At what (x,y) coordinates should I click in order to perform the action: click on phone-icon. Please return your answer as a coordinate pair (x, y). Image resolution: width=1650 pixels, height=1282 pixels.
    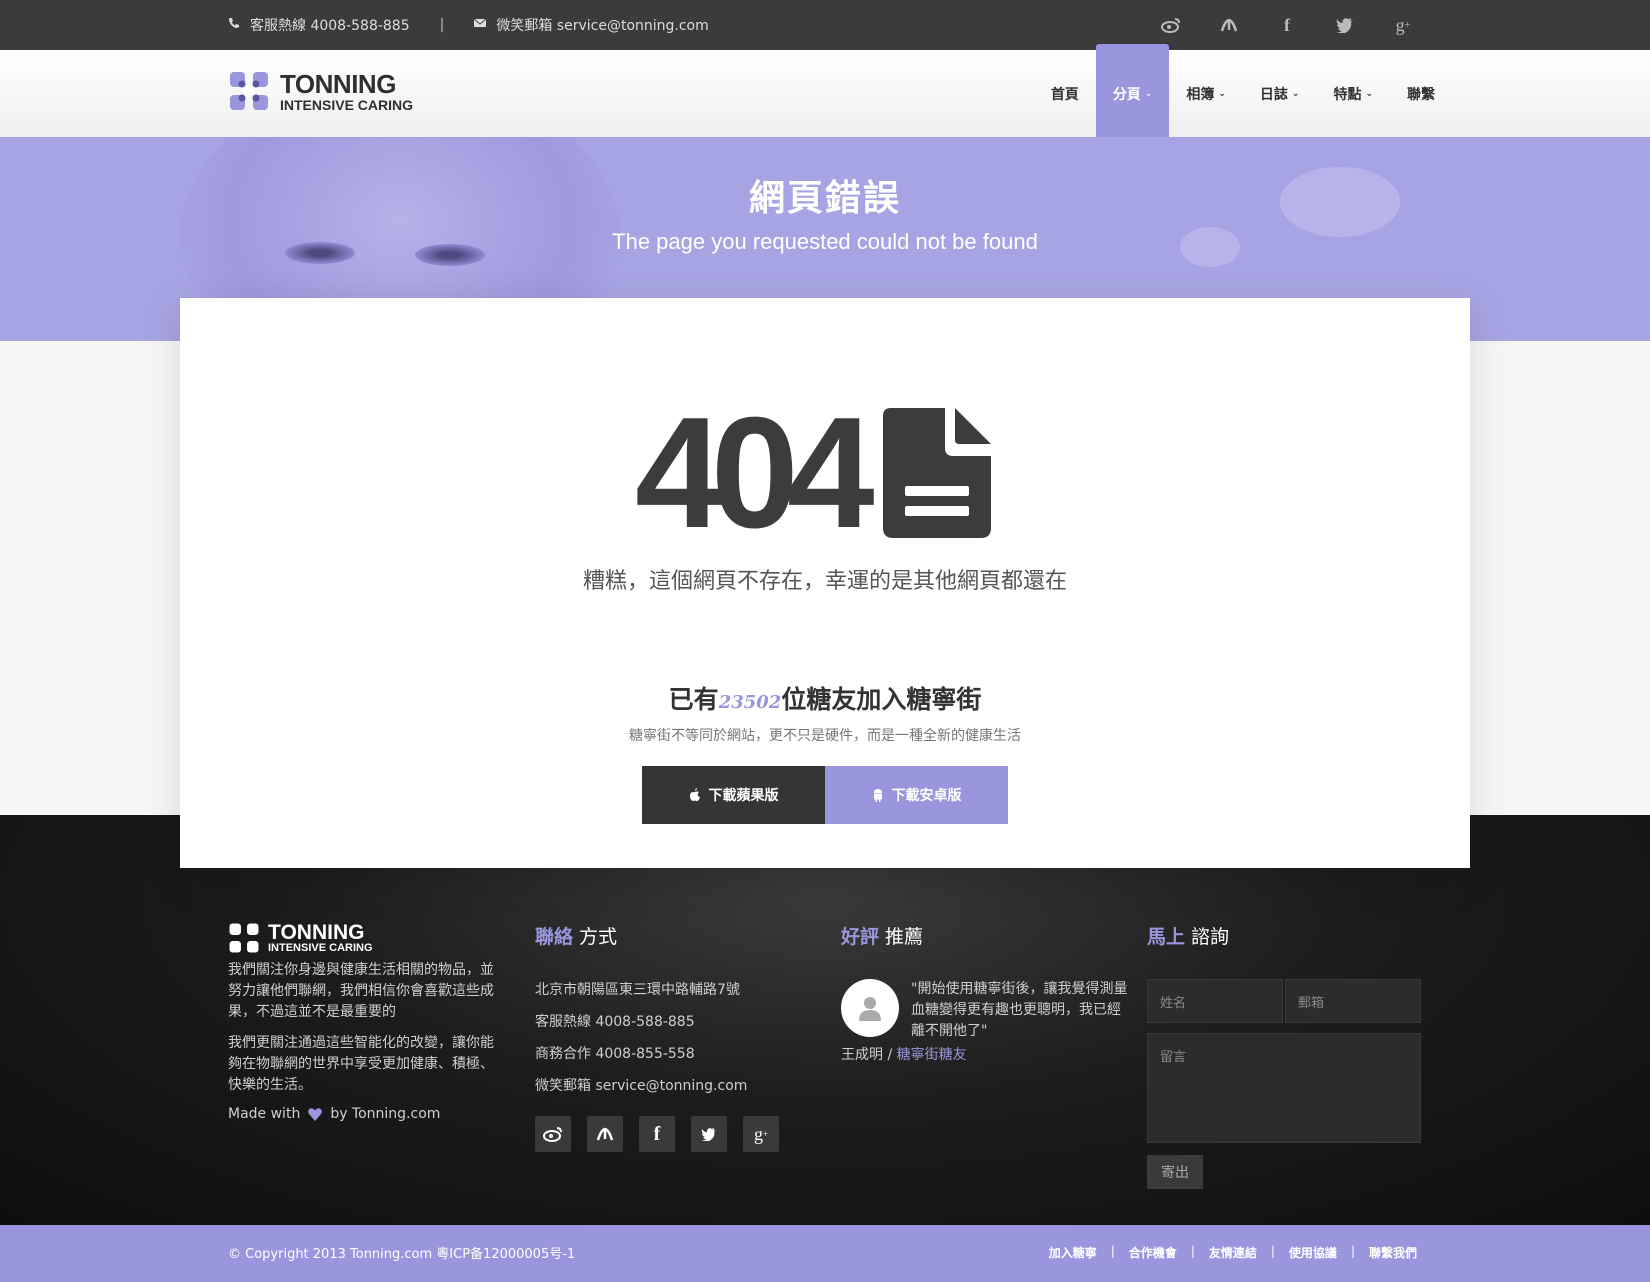
    Looking at the image, I should click on (234, 25).